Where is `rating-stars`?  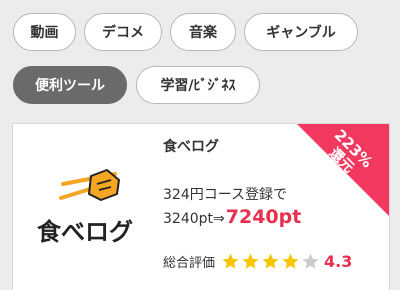
rating-stars is located at coordinates (271, 261).